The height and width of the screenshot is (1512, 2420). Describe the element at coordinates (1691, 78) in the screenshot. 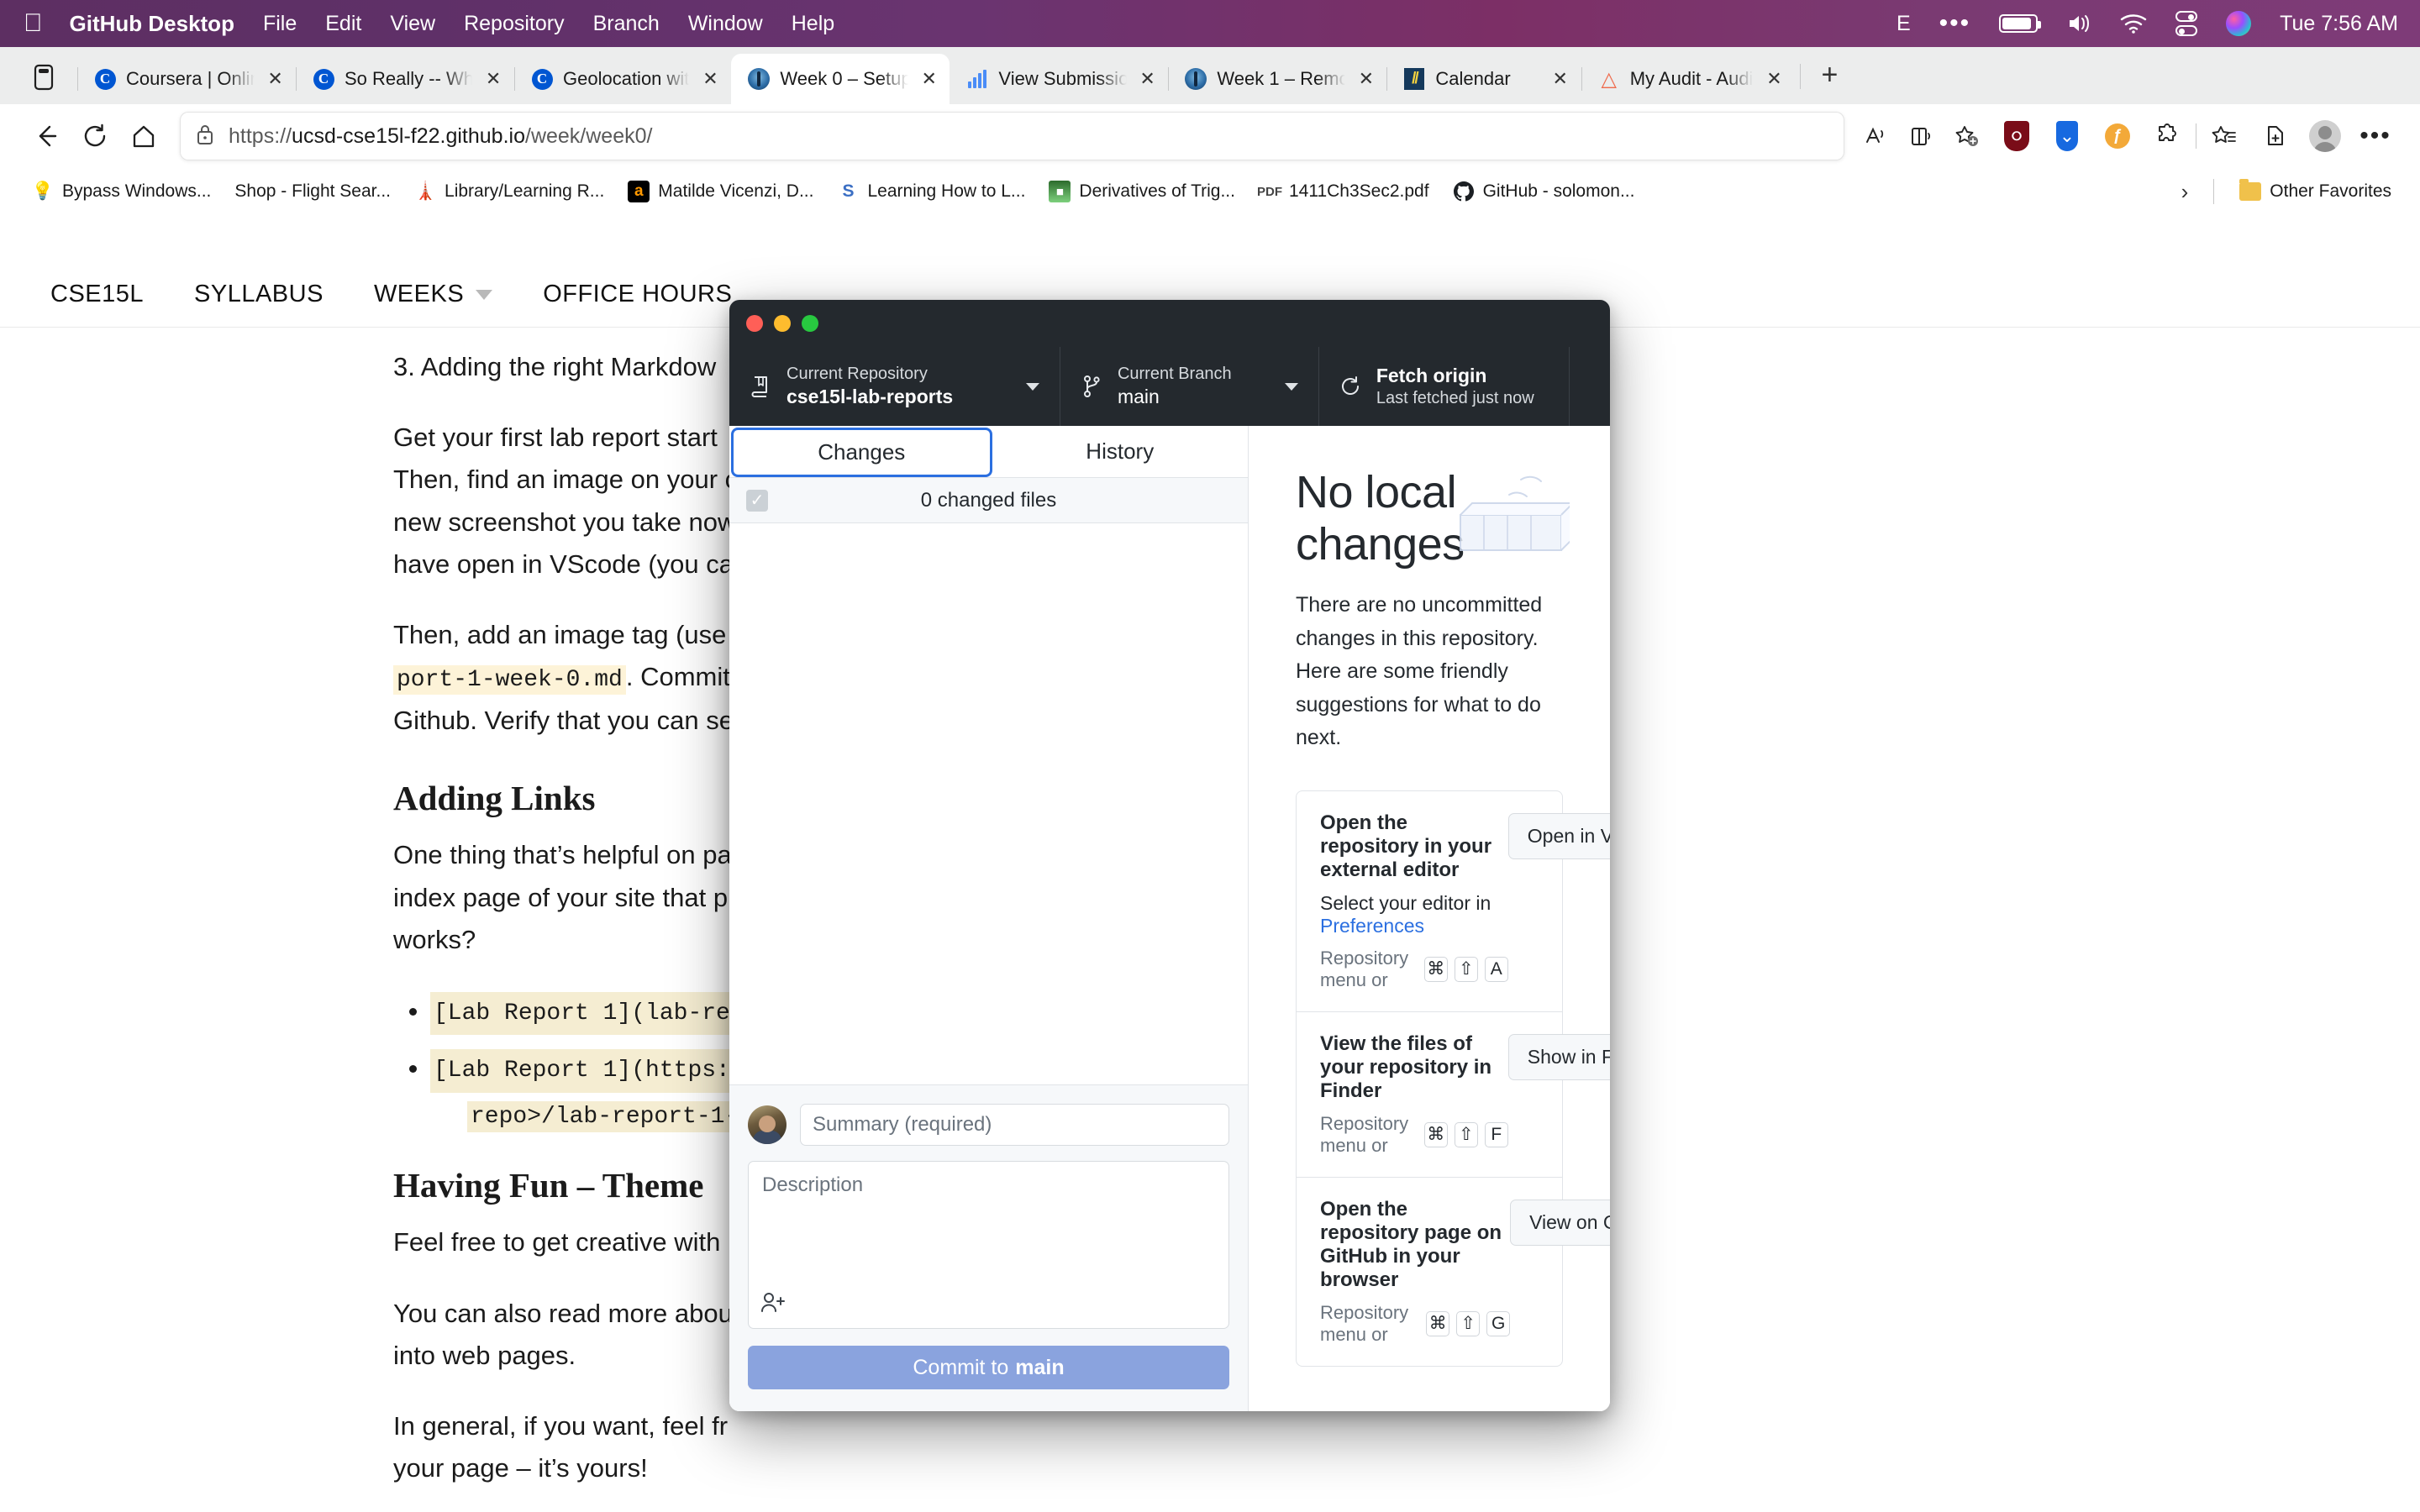

I see `tab-title: My Audit - Audi` at that location.